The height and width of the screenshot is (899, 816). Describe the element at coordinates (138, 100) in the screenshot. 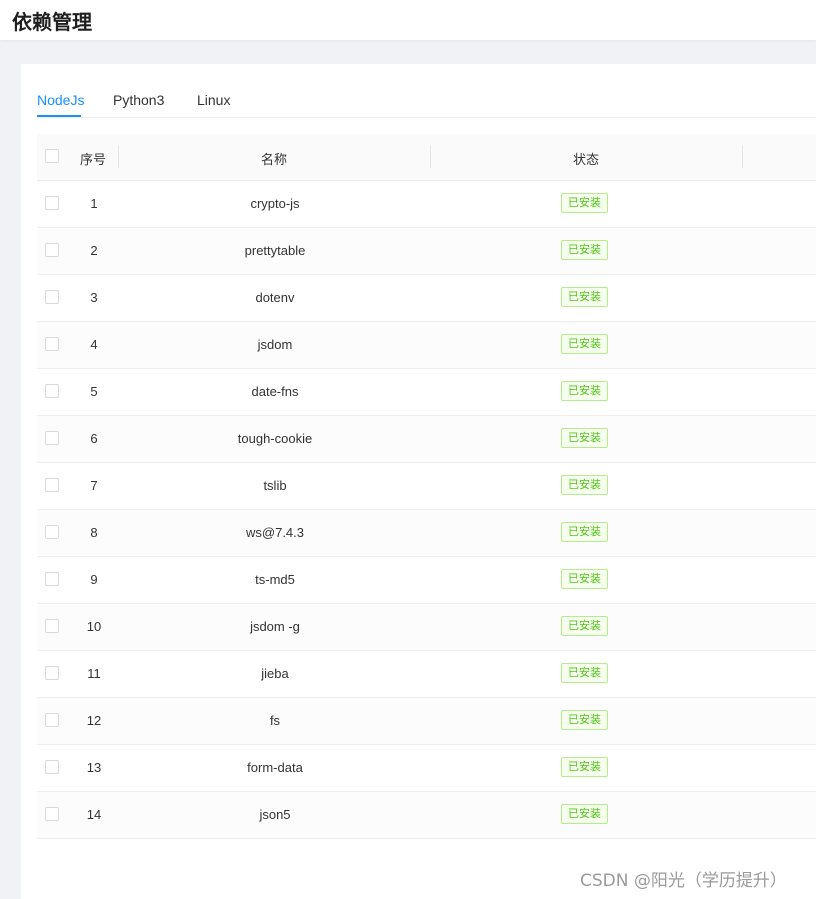

I see `tab-python3: Python3` at that location.